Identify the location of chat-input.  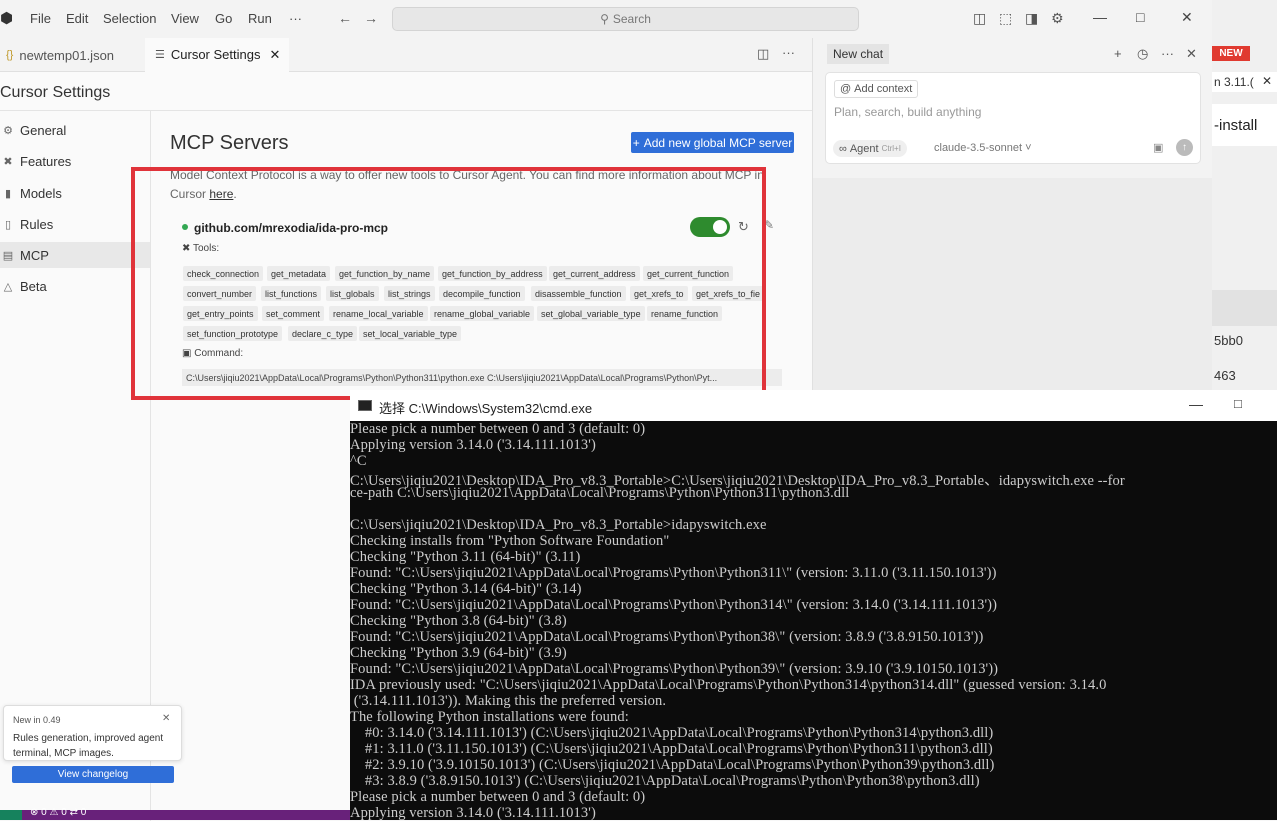
(1004, 112).